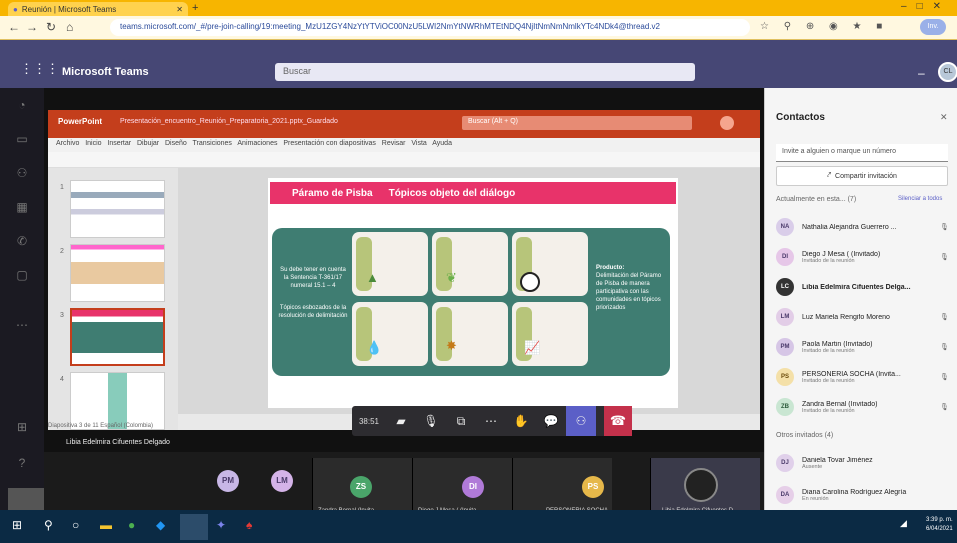  Describe the element at coordinates (828, 410) in the screenshot. I see `participant-status: Invitado de la reunión` at that location.